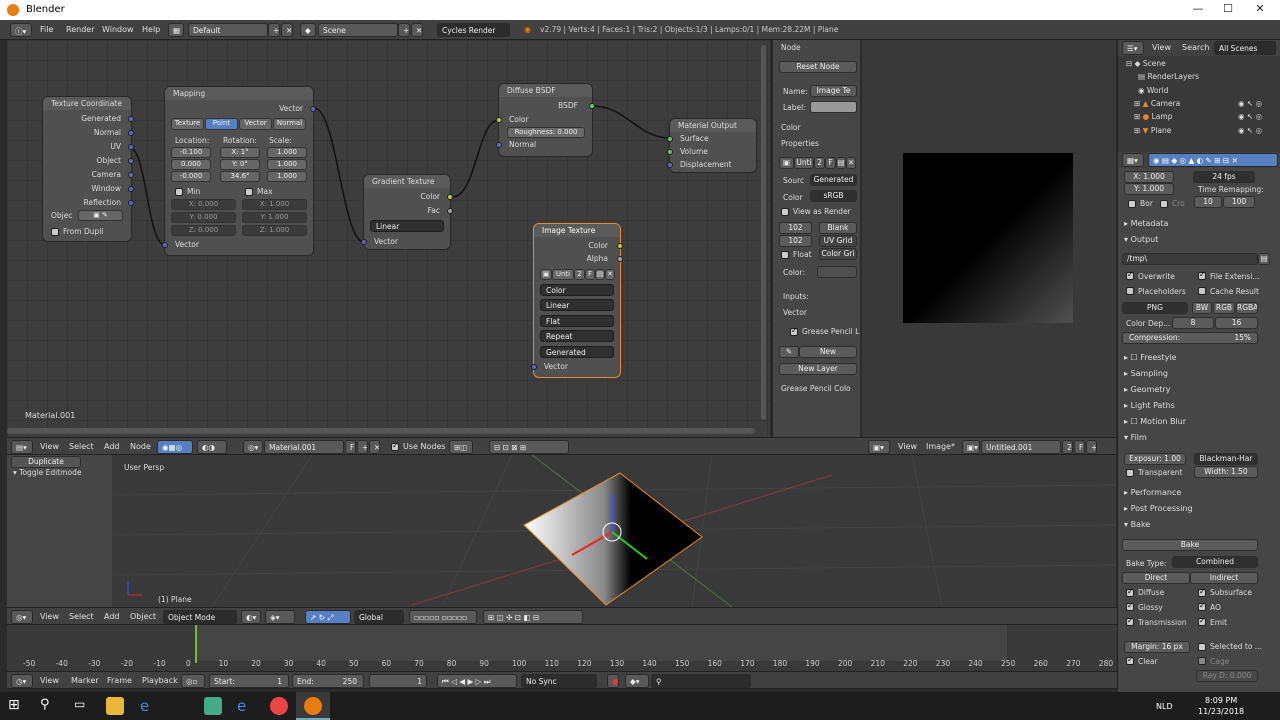  Describe the element at coordinates (1079, 447) in the screenshot. I see `fake-user-button: F` at that location.